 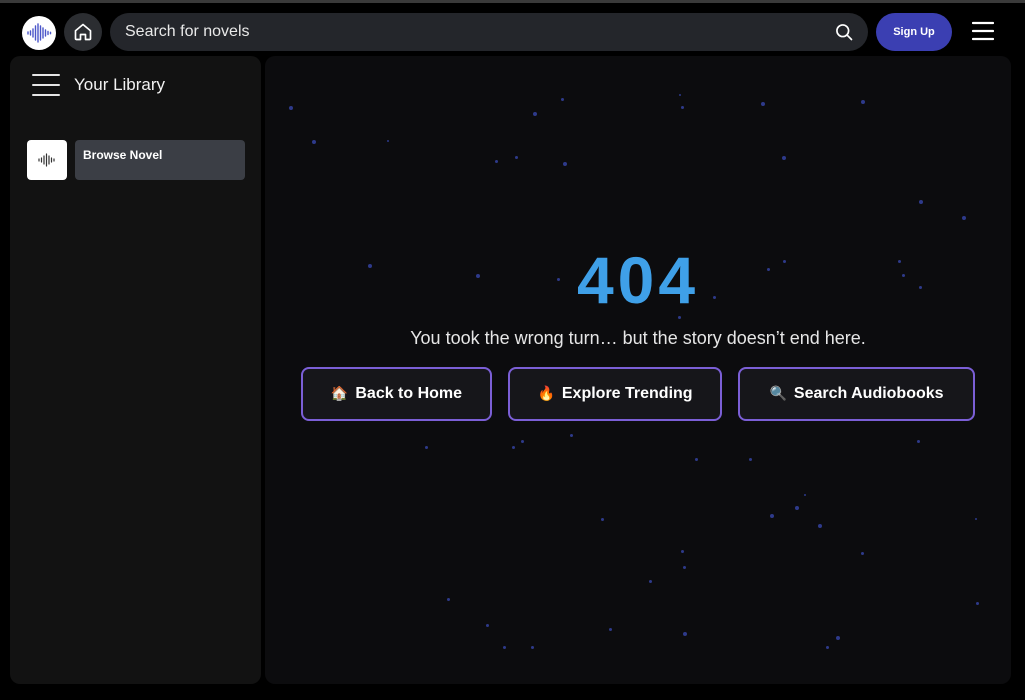 I want to click on search-input, so click(x=471, y=32).